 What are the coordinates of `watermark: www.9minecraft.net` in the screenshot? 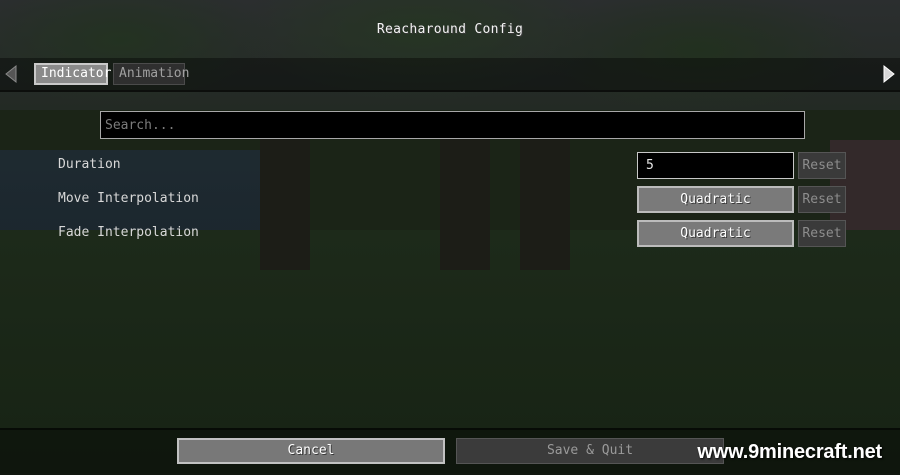 It's located at (789, 452).